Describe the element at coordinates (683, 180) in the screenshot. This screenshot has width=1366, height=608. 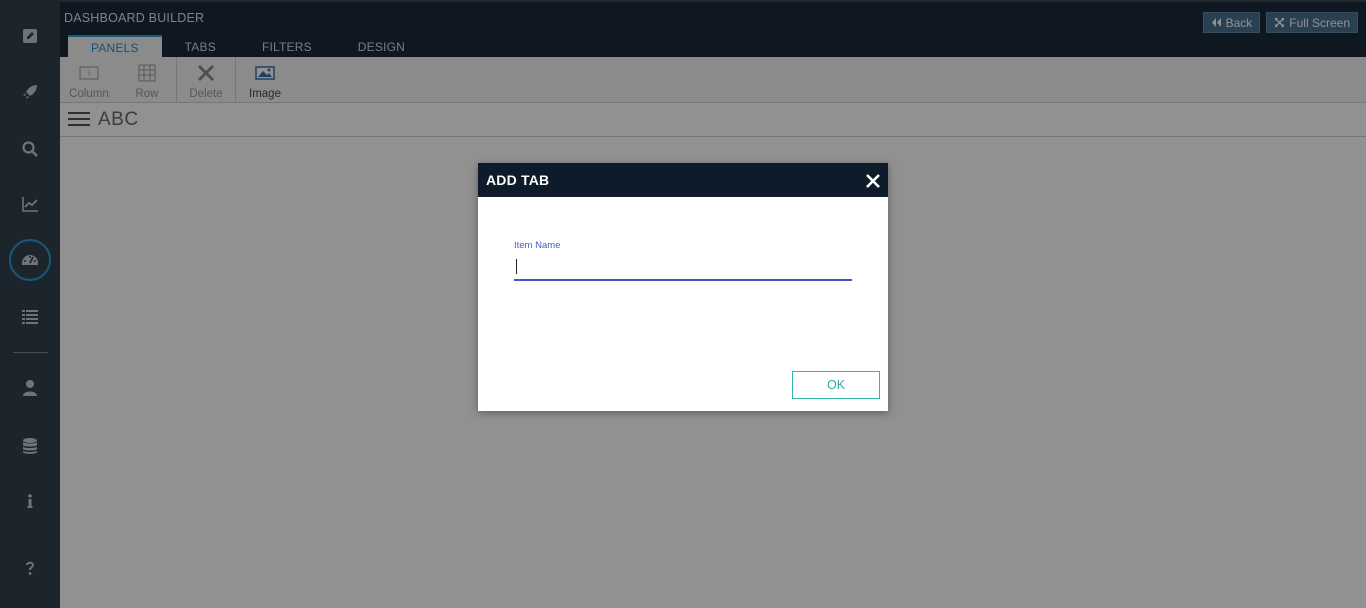
I see `dialog-header: ADD TAB` at that location.